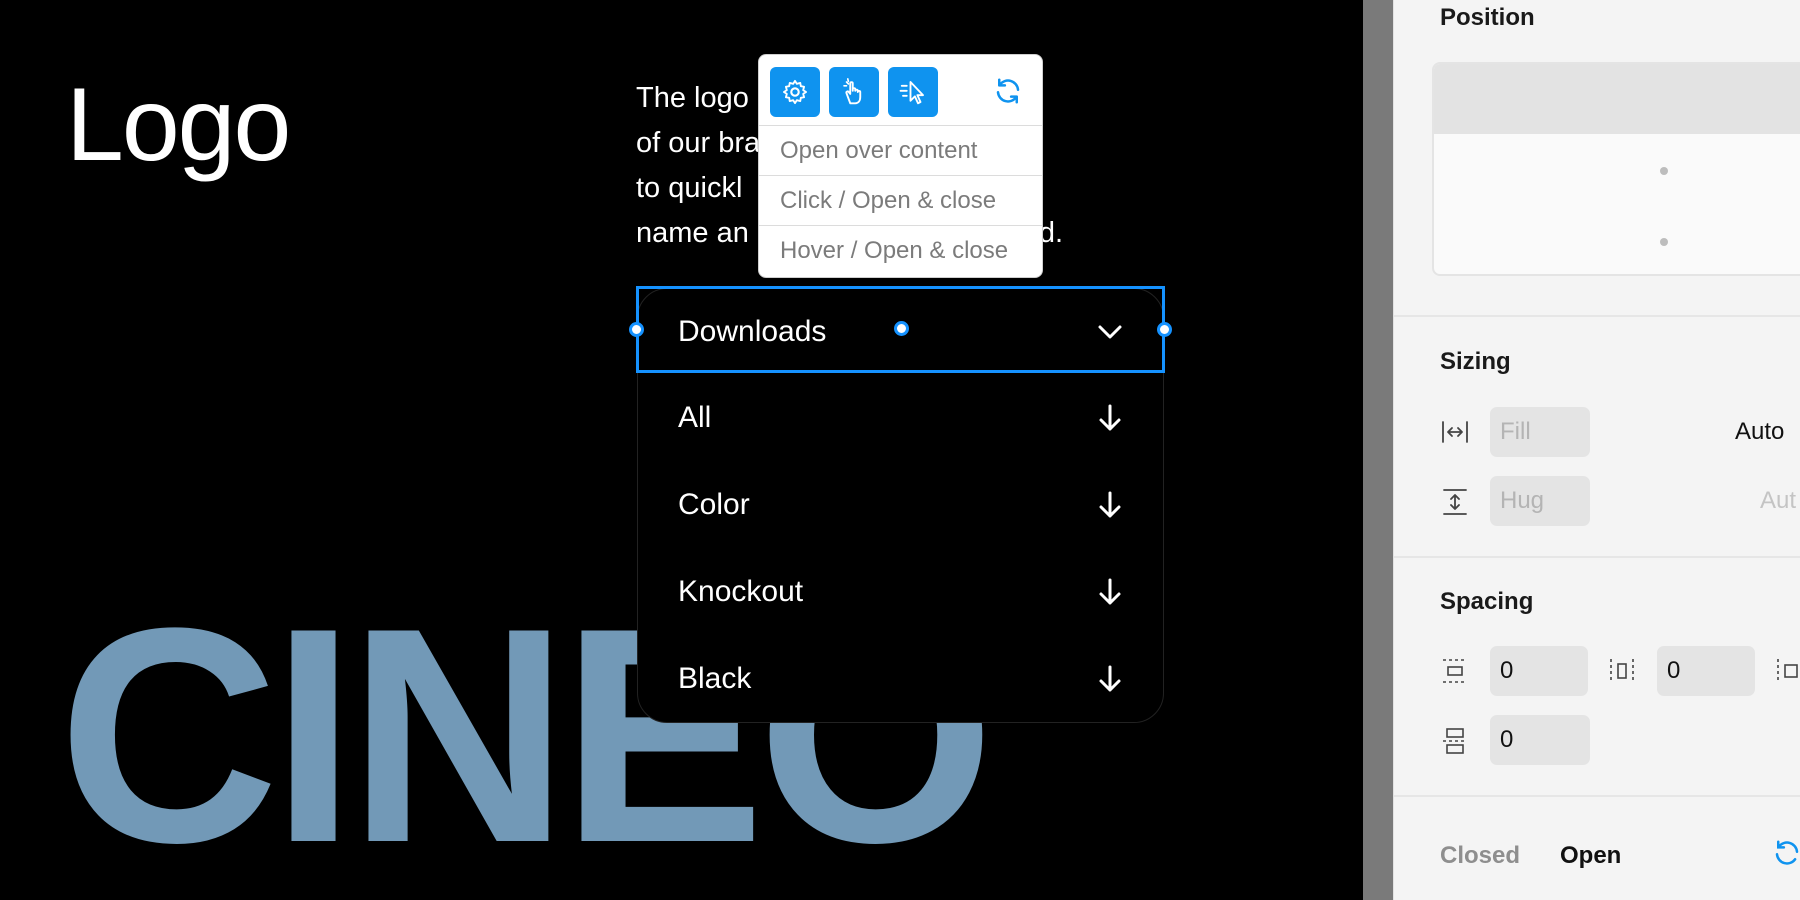 The height and width of the screenshot is (900, 1800). Describe the element at coordinates (1540, 740) in the screenshot. I see `spacing-bottom-input: 0` at that location.